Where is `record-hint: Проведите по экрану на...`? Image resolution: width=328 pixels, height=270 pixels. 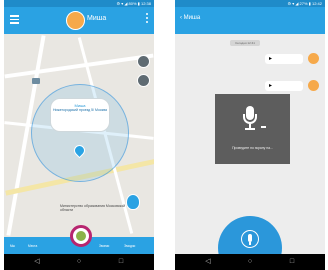 record-hint: Проведите по экрану на... is located at coordinates (252, 148).